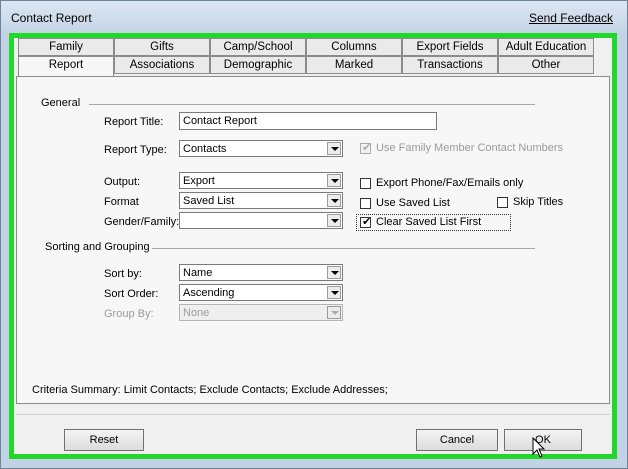 The width and height of the screenshot is (628, 469). I want to click on gender-family-label: Gender/Family:, so click(142, 222).